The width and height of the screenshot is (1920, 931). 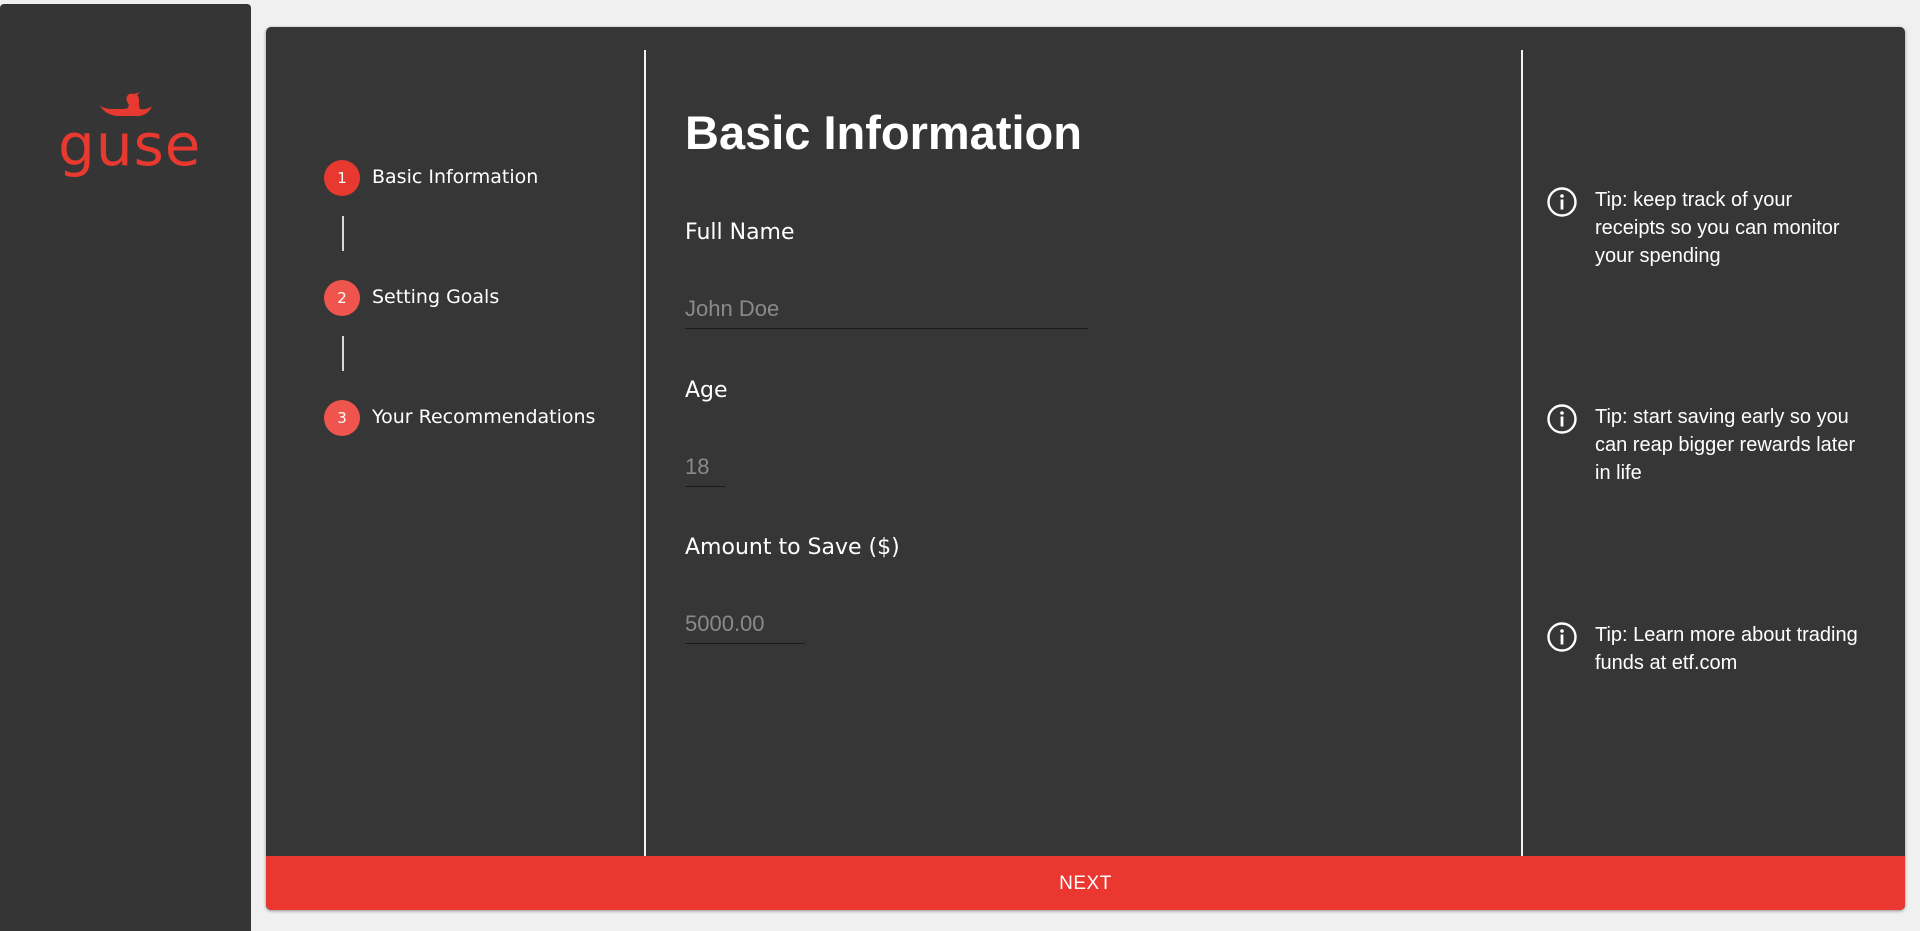 What do you see at coordinates (792, 547) in the screenshot?
I see `amount-to-save-label: Amount to Save ($)` at bounding box center [792, 547].